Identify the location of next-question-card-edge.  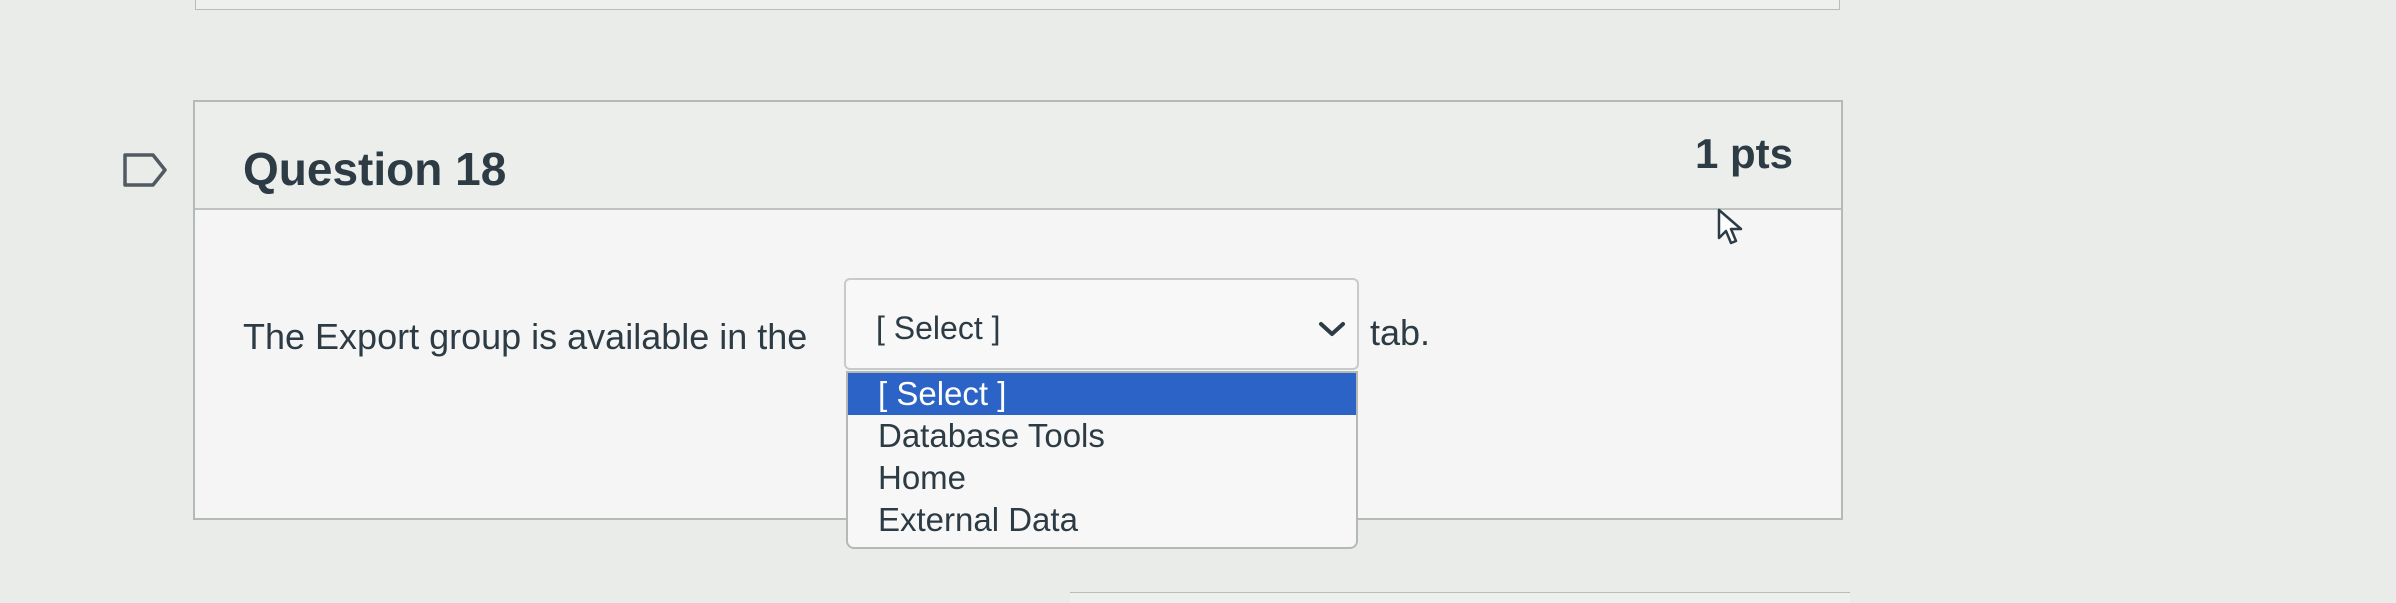
(1460, 597).